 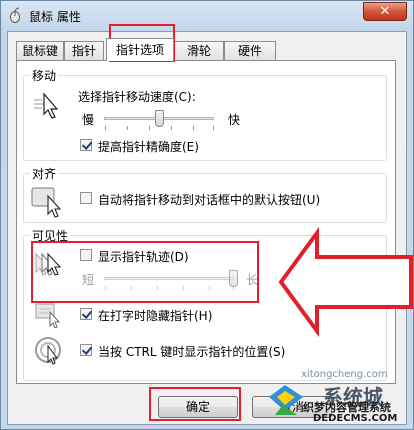 What do you see at coordinates (86, 350) in the screenshot?
I see `ctrl-show-location-checkbox` at bounding box center [86, 350].